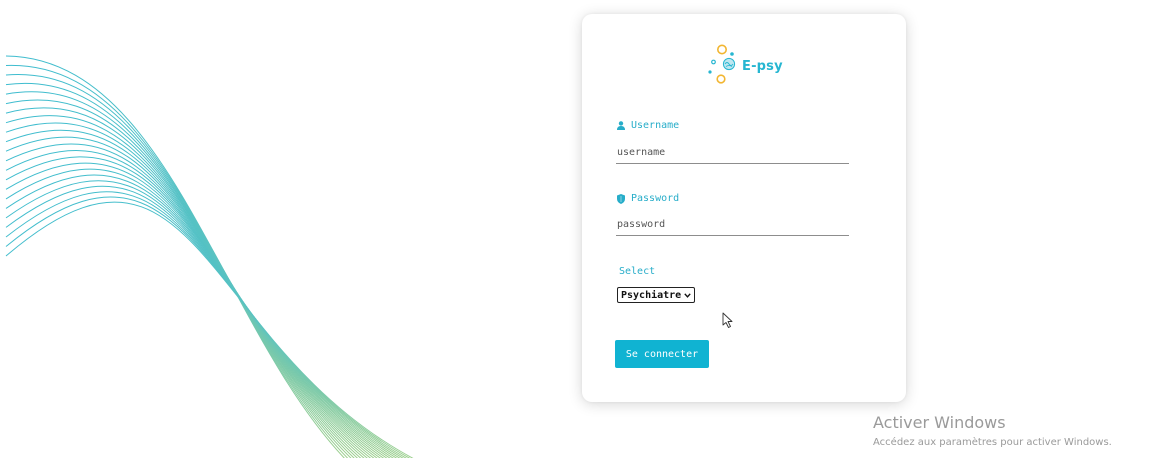 This screenshot has height=458, width=1153. I want to click on username-label: Username, so click(648, 125).